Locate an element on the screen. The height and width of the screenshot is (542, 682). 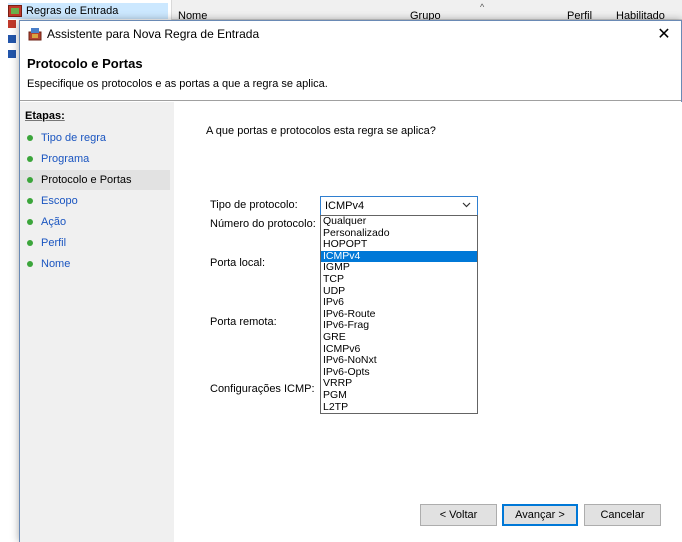
step-label: Nome is located at coordinates (56, 264).